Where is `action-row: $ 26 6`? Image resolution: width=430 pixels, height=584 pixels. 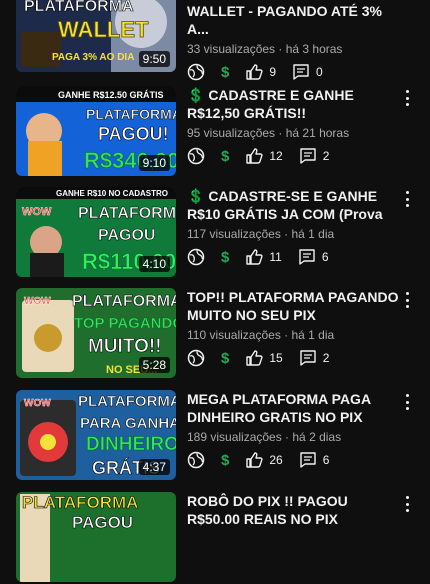 action-row: $ 26 6 is located at coordinates (293, 460).